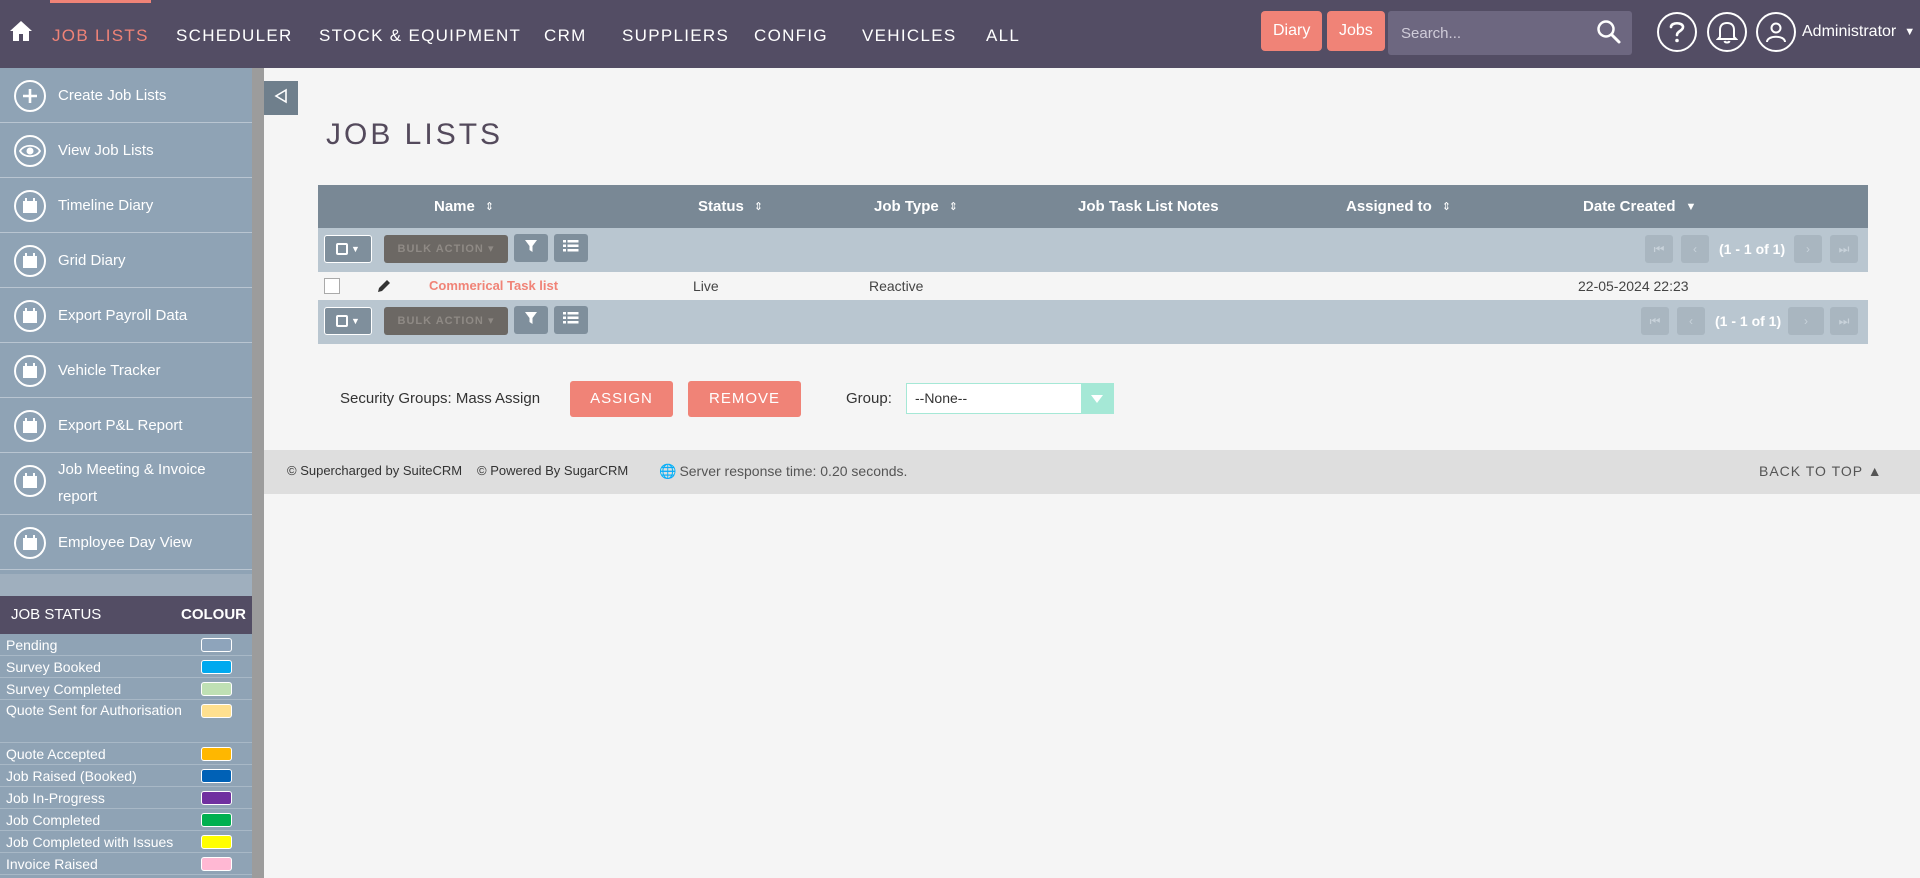 The image size is (1920, 878). Describe the element at coordinates (906, 206) in the screenshot. I see `column-header-label: Job Type` at that location.